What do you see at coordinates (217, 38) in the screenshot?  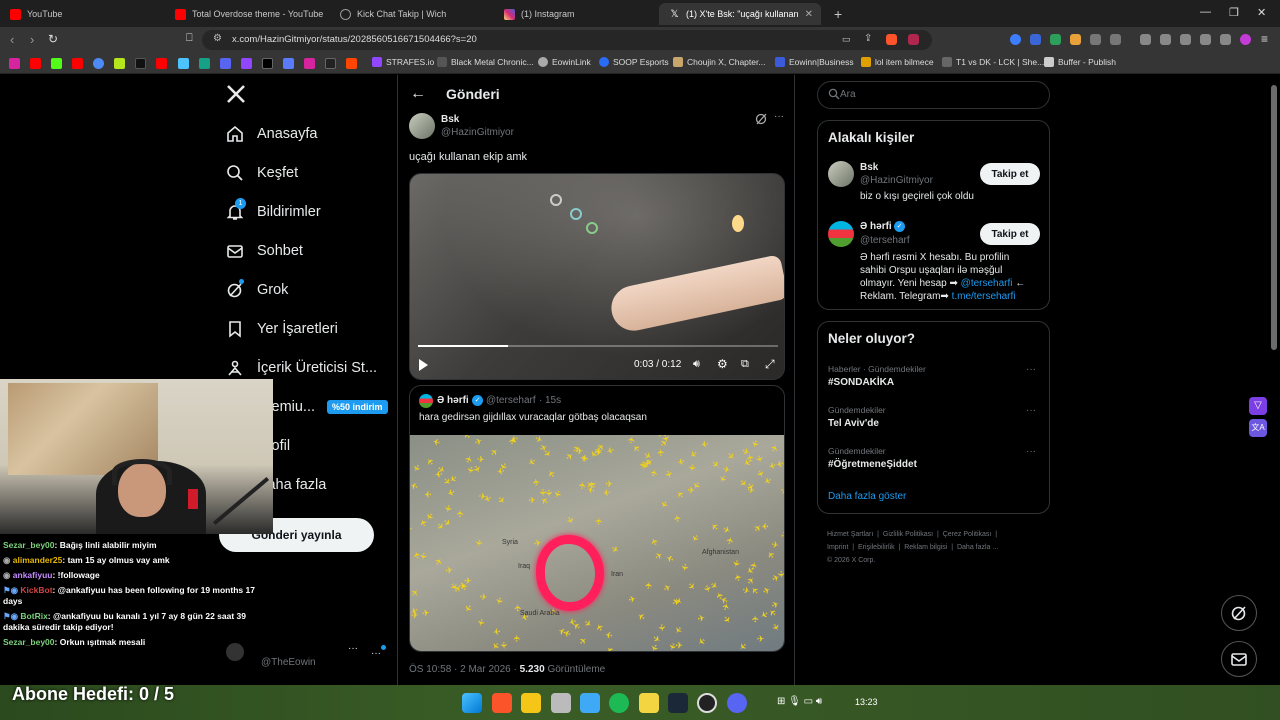 I see `site-settings-icon: ⚙` at bounding box center [217, 38].